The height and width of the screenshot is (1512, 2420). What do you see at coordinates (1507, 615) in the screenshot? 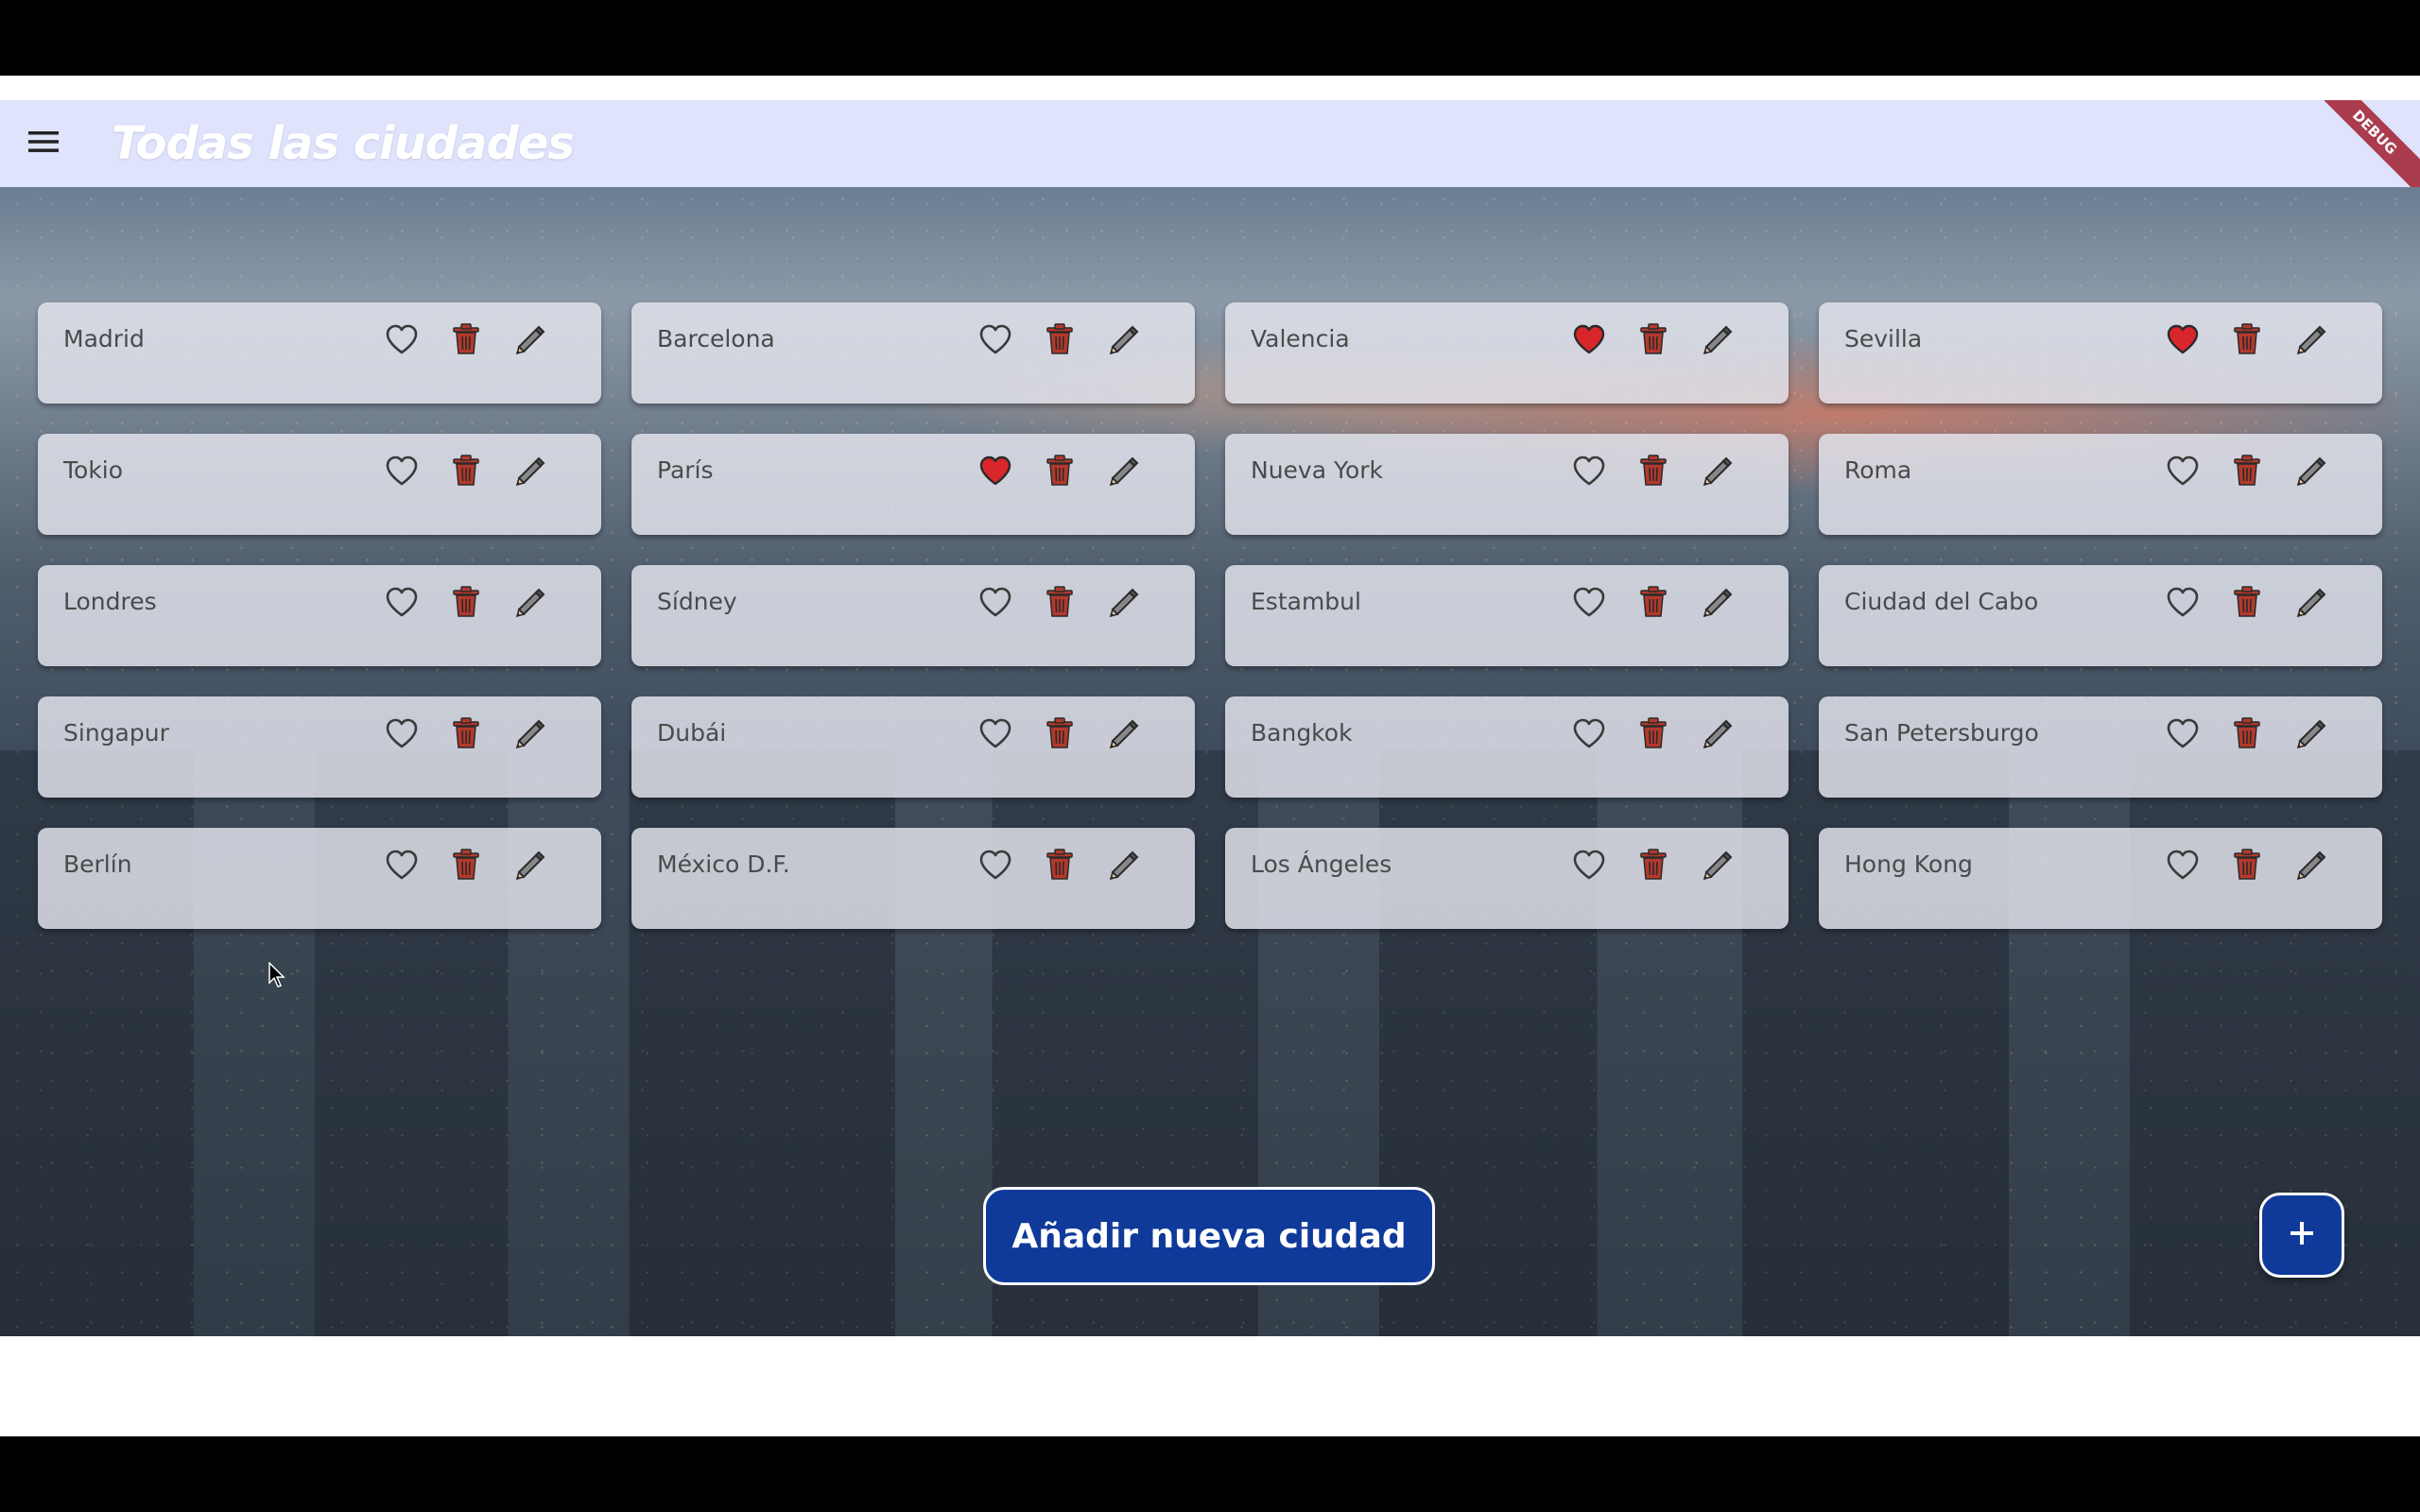
I see `city-card: Estambul` at bounding box center [1507, 615].